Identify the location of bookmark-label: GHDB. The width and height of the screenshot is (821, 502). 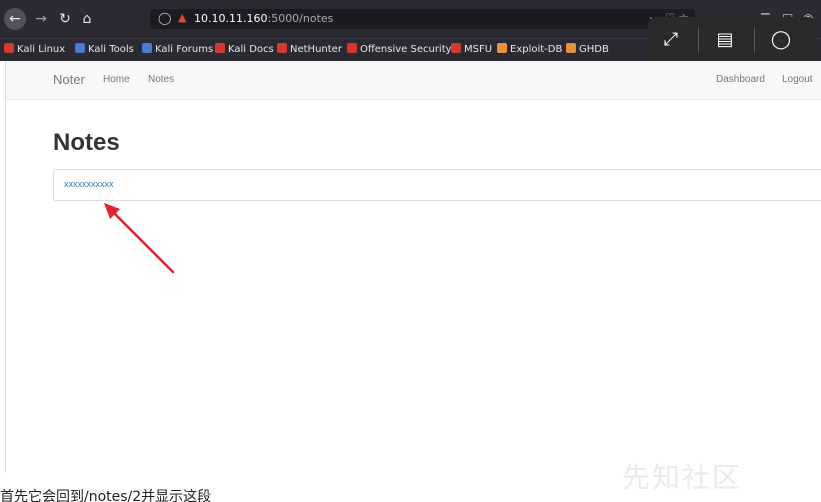
(594, 49).